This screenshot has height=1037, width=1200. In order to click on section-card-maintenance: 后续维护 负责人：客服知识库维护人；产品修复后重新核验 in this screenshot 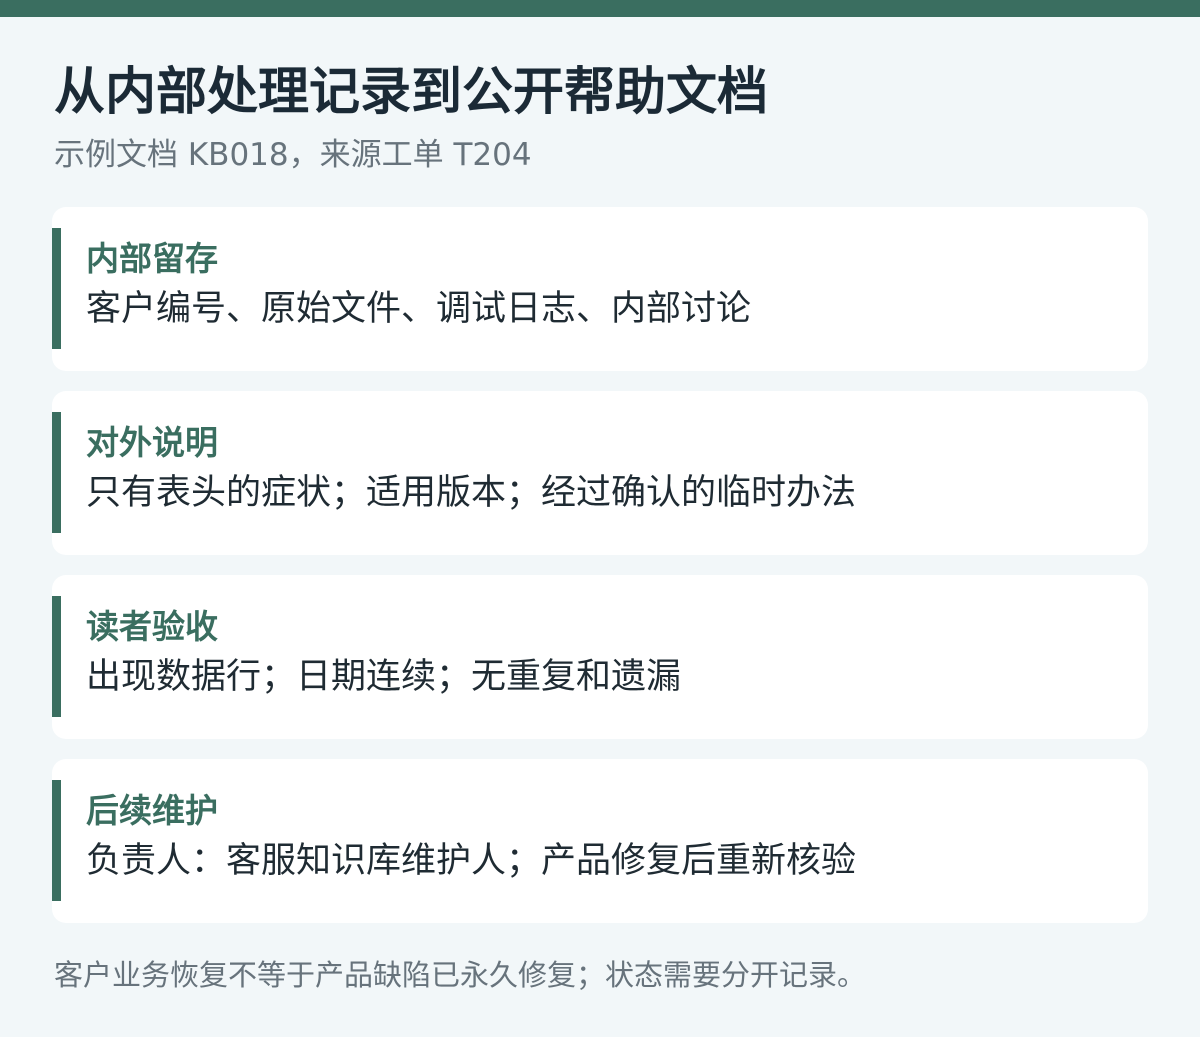, I will do `click(600, 841)`.